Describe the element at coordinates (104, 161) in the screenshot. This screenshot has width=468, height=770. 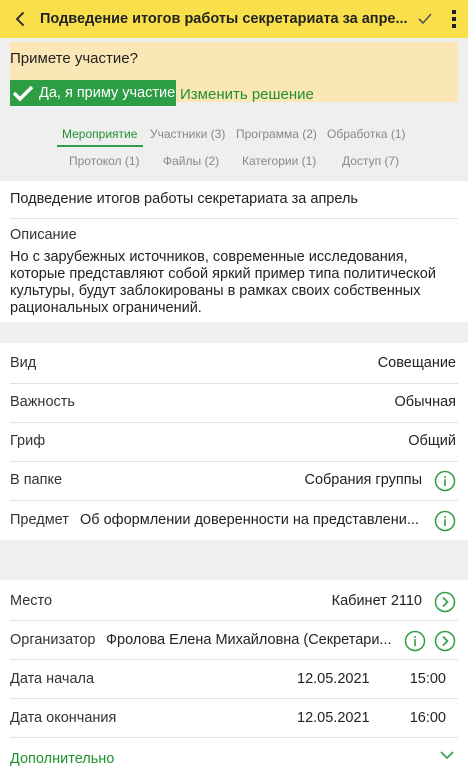
I see `tab-protocol: Протокол (1)` at that location.